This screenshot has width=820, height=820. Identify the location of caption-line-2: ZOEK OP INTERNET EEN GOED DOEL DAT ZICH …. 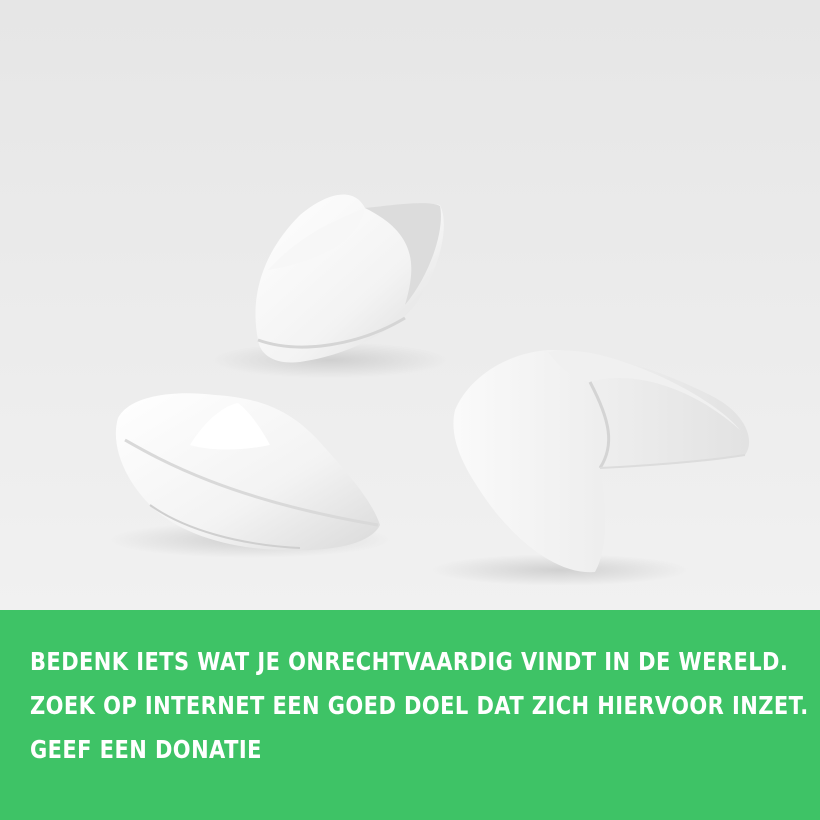
(419, 705).